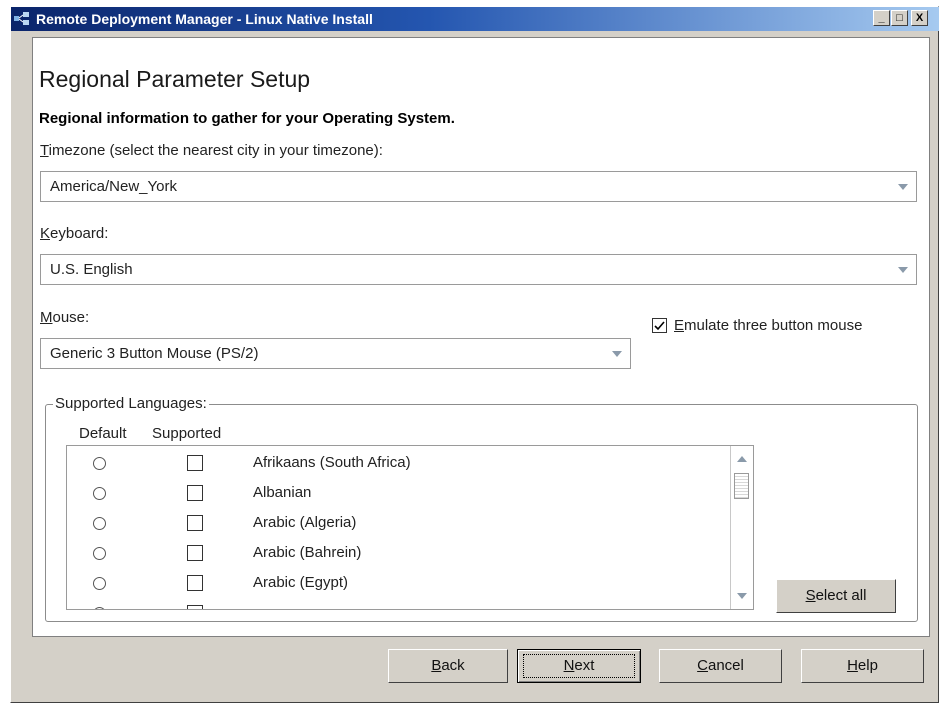 This screenshot has height=703, width=939. What do you see at coordinates (397, 604) in the screenshot?
I see `list-item-partial` at bounding box center [397, 604].